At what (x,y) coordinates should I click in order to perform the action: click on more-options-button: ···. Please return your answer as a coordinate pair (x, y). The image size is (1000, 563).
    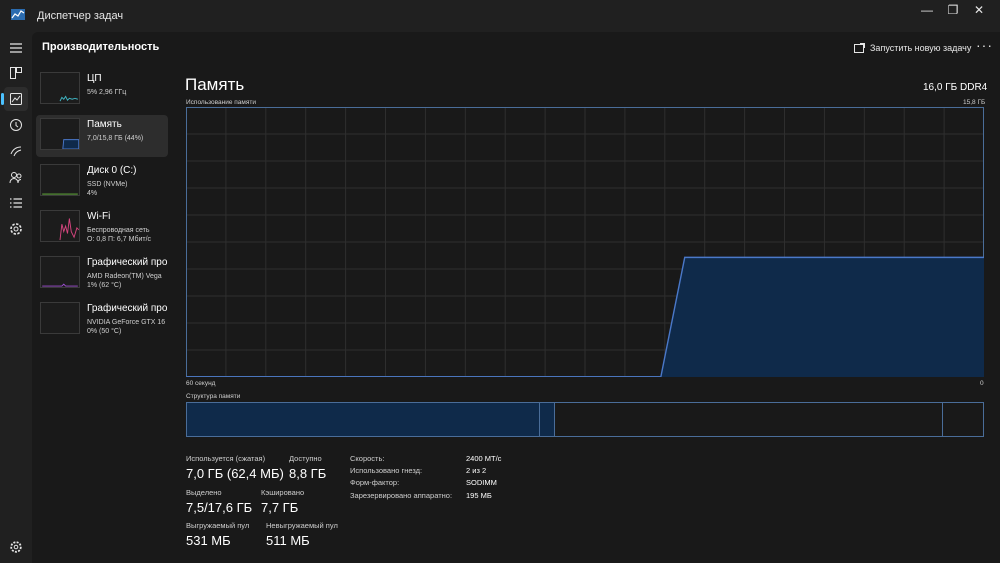
    Looking at the image, I should click on (984, 45).